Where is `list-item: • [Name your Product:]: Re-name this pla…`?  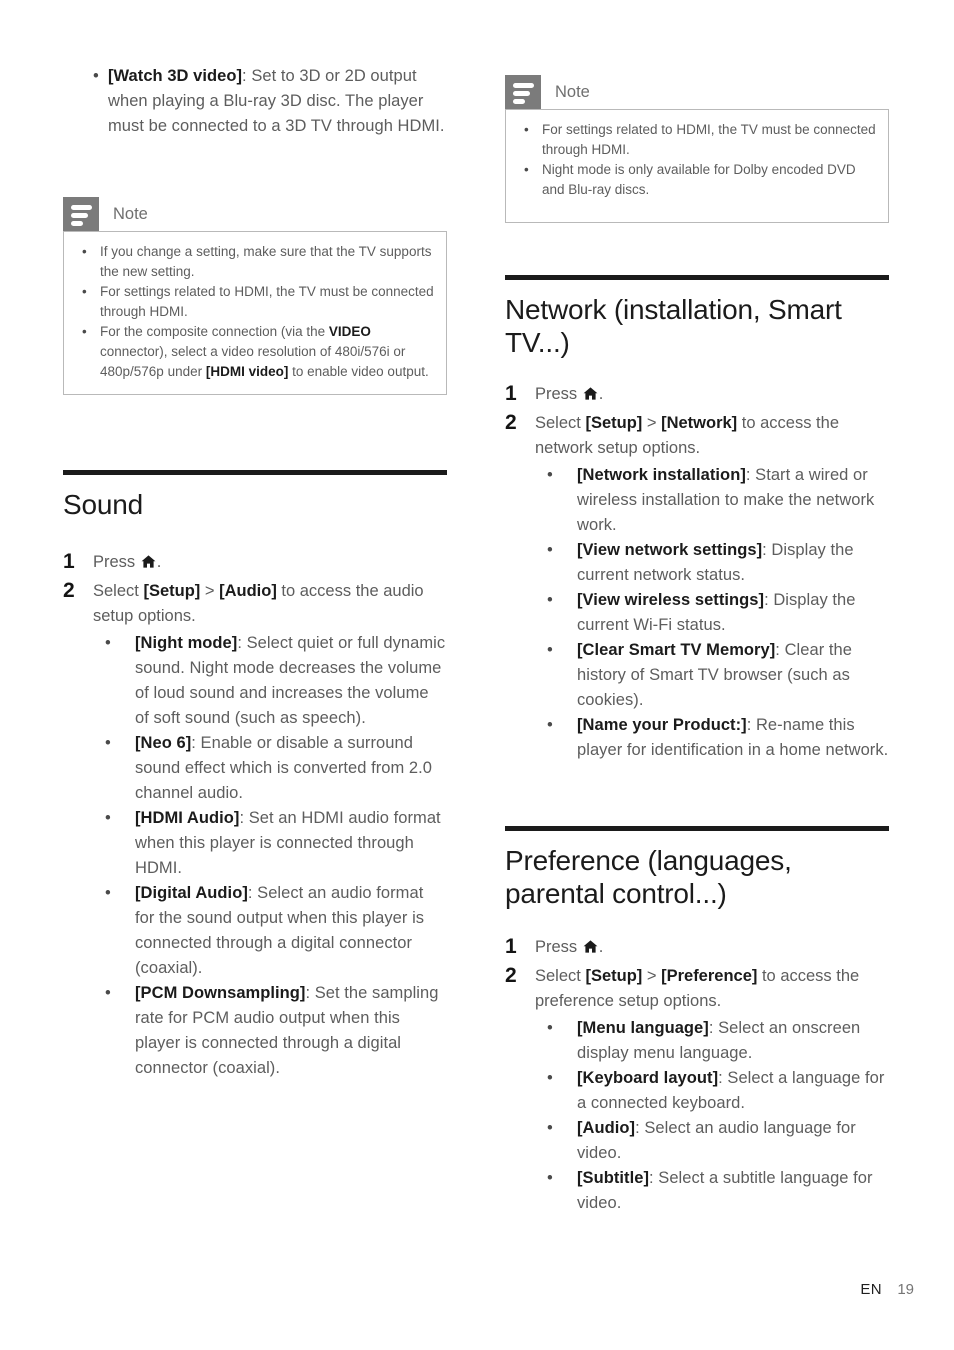 list-item: • [Name your Product:]: Re-name this pla… is located at coordinates (697, 738).